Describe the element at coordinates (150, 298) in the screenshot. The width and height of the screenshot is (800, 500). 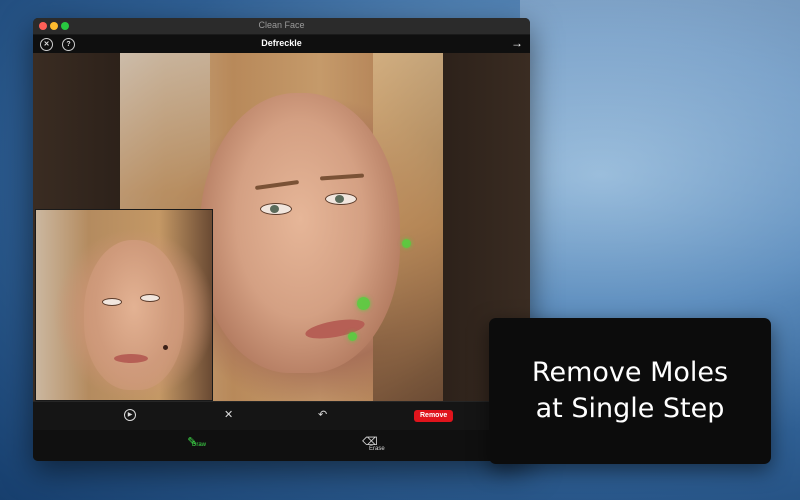
I see `preview-eye-right` at that location.